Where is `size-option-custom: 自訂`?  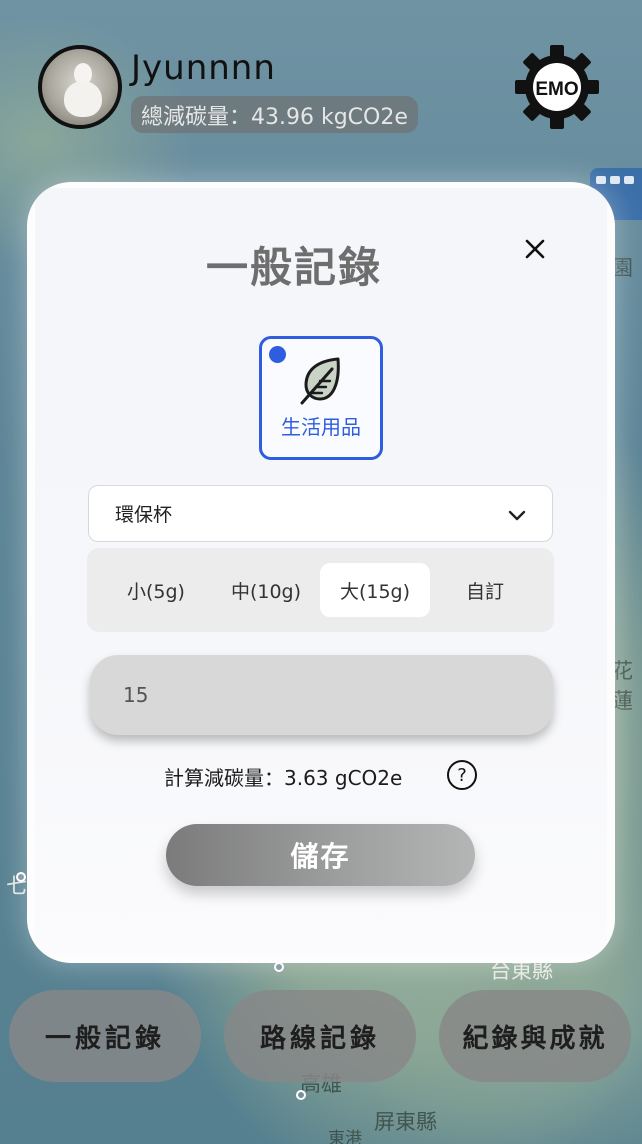 size-option-custom: 自訂 is located at coordinates (485, 590).